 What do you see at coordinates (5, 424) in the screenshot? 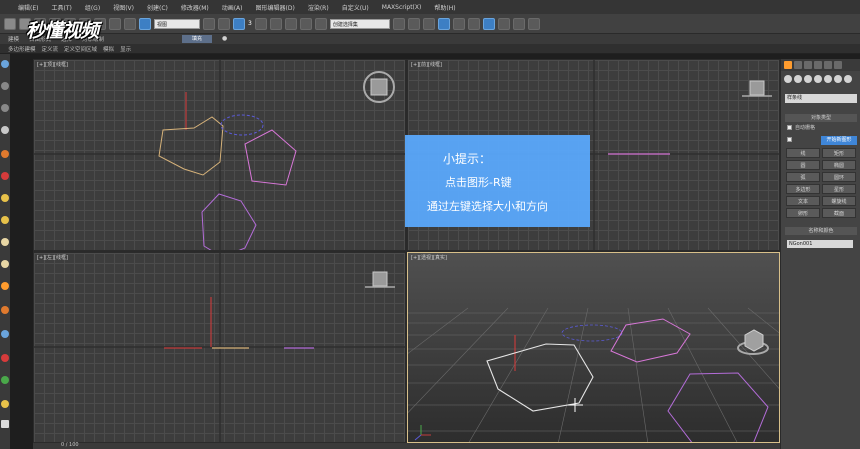
I see `tool-minimize-icon` at bounding box center [5, 424].